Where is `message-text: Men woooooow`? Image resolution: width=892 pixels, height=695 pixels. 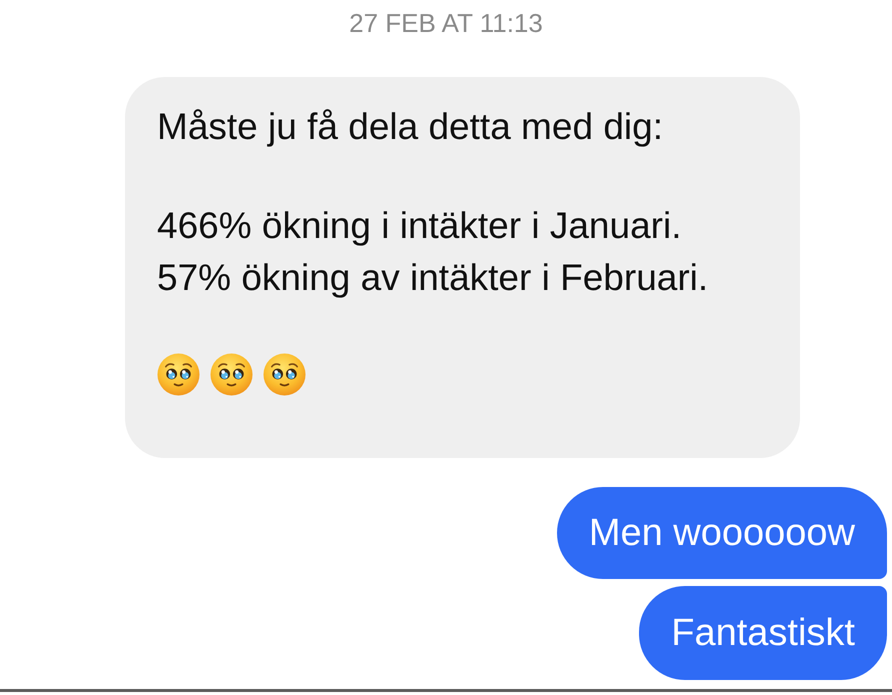 message-text: Men woooooow is located at coordinates (721, 533).